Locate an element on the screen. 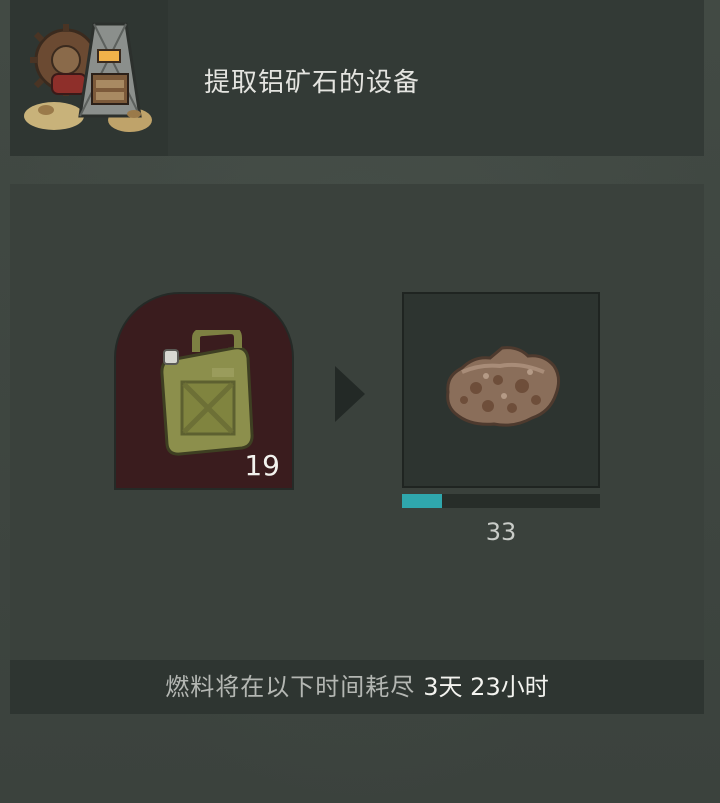 The width and height of the screenshot is (720, 803). page-title: 提取铝矿石的设备 is located at coordinates (312, 83).